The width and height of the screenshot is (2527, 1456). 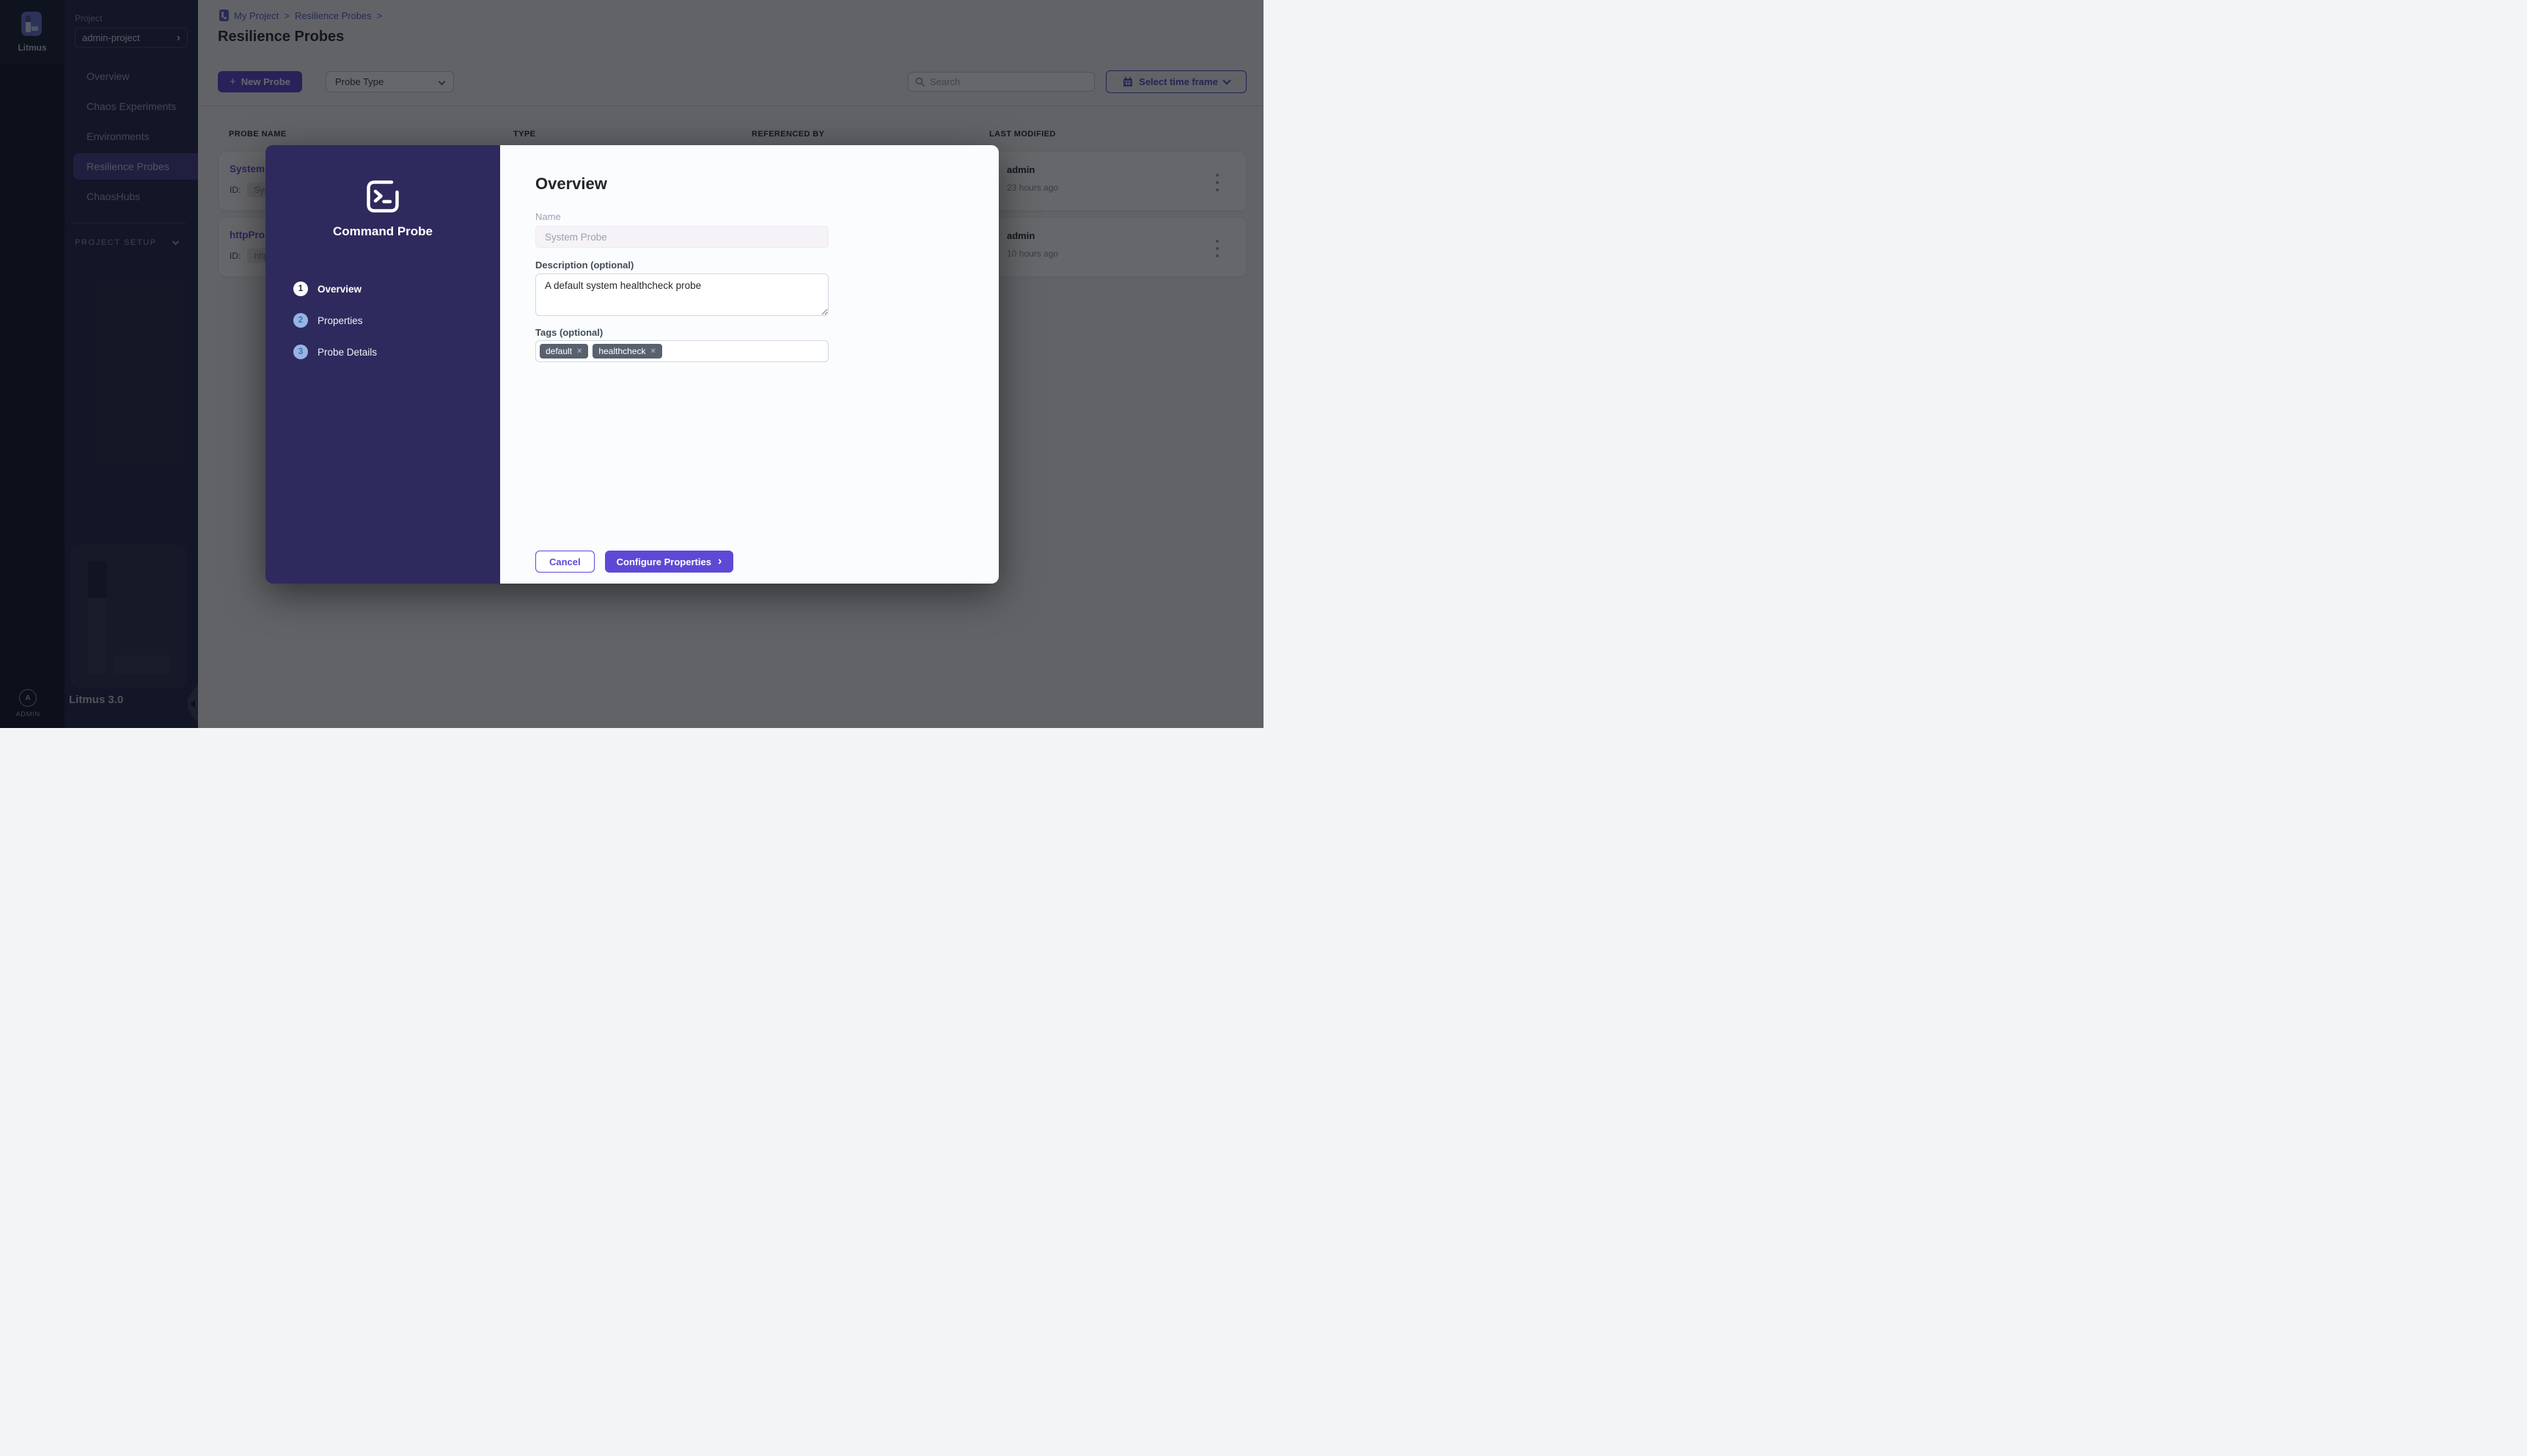 What do you see at coordinates (663, 561) in the screenshot?
I see `configure-properties-label: Configure Properties` at bounding box center [663, 561].